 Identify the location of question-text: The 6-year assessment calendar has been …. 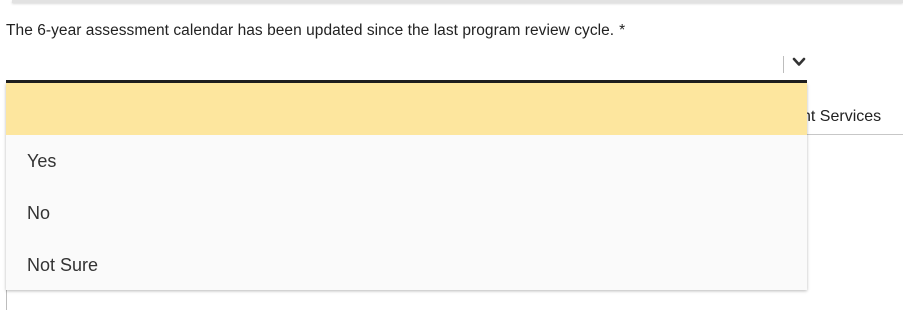
(310, 30).